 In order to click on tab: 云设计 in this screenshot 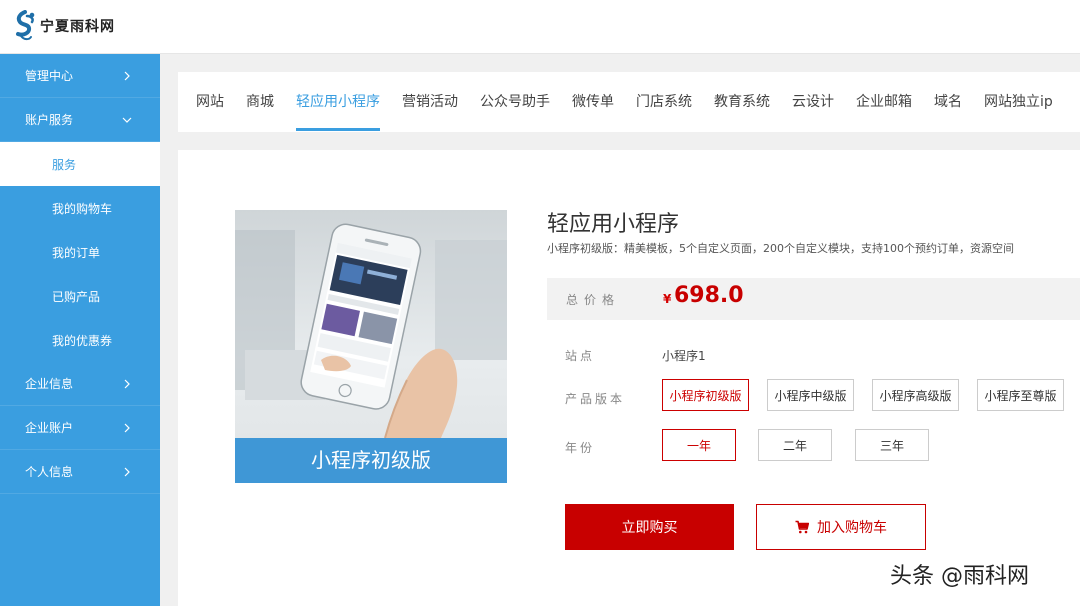, I will do `click(813, 102)`.